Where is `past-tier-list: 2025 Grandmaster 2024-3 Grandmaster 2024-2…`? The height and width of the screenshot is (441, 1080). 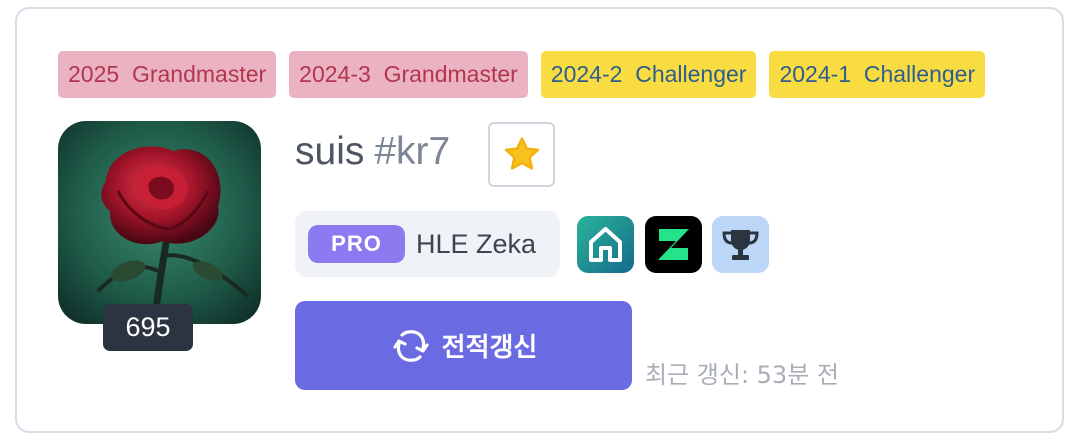 past-tier-list: 2025 Grandmaster 2024-3 Grandmaster 2024-2… is located at coordinates (540, 75).